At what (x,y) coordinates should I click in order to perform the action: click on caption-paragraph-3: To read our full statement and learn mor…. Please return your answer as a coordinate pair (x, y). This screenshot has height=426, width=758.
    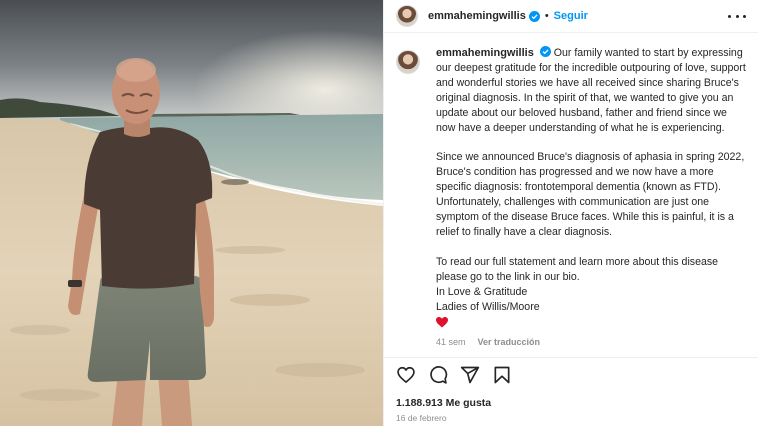
    Looking at the image, I should click on (577, 284).